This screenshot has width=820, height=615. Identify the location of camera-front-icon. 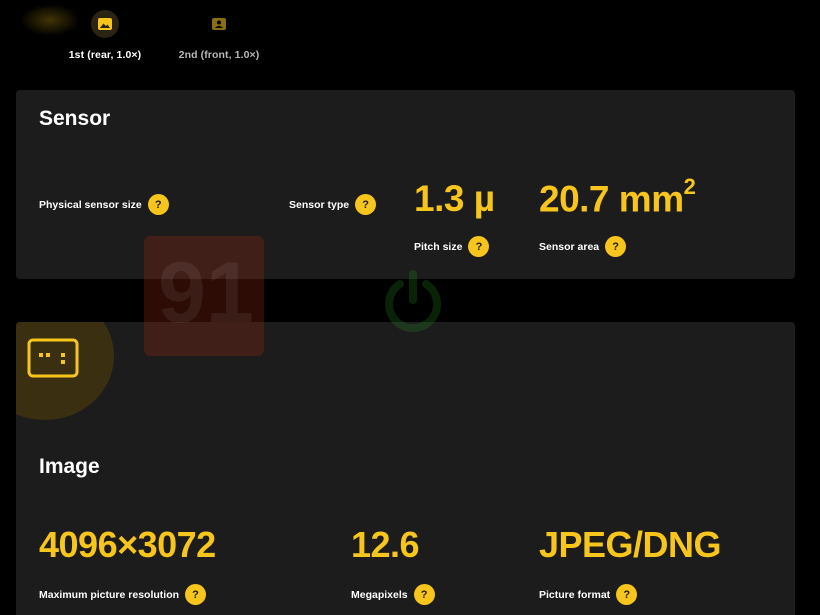
(219, 24).